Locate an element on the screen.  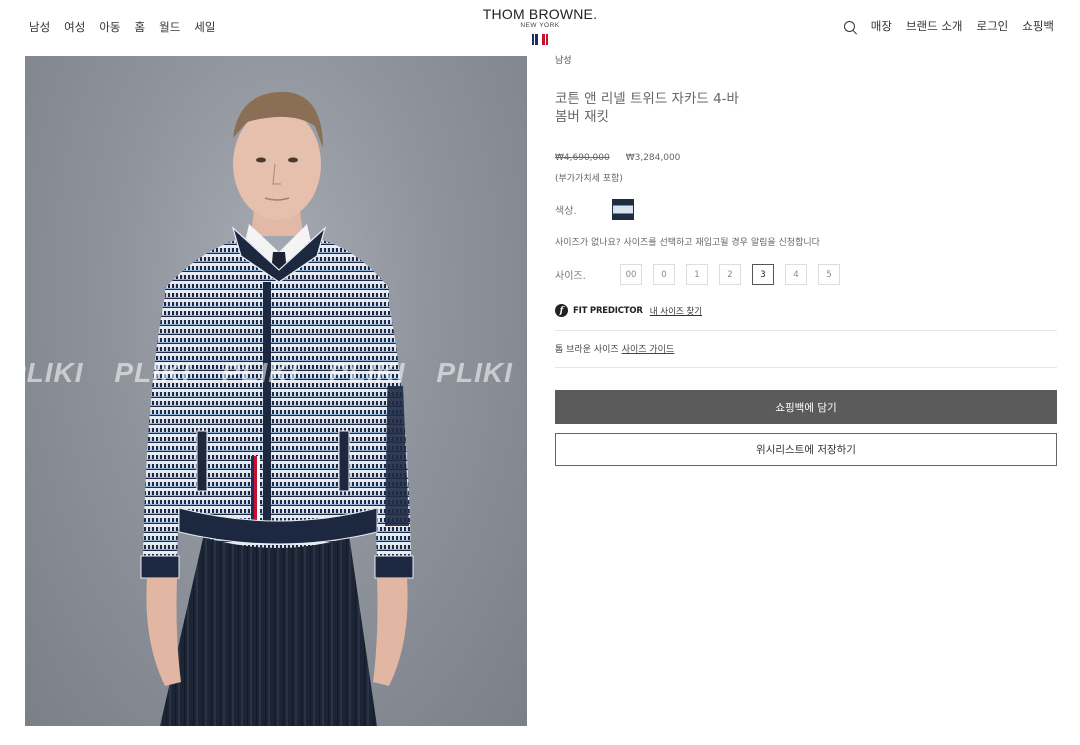
sale-price: ₩3,284,000 is located at coordinates (653, 158).